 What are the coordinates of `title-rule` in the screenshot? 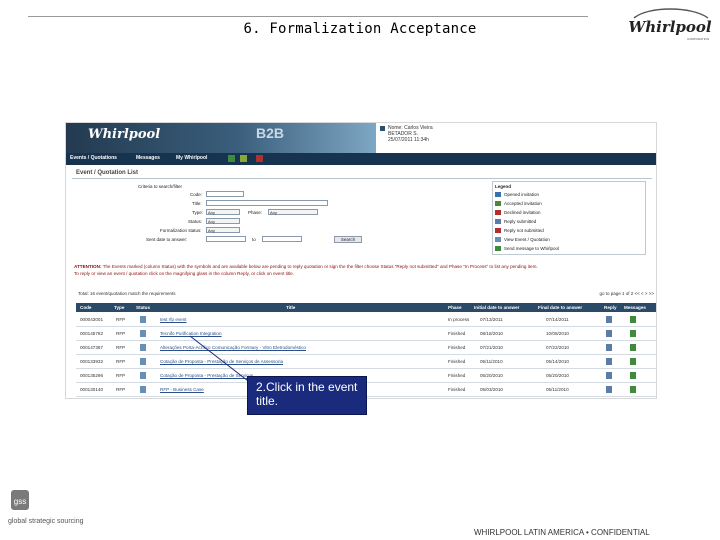 It's located at (308, 16).